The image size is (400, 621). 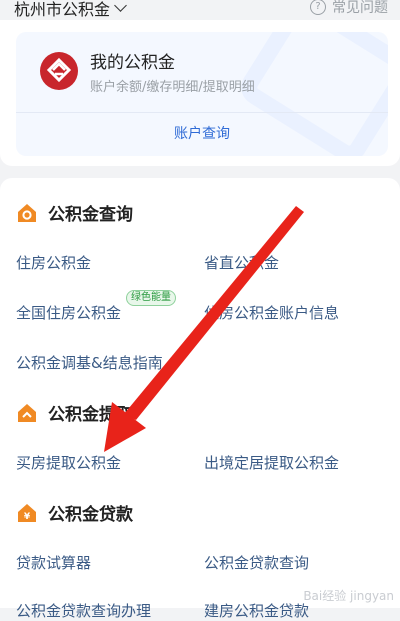 I want to click on fund-subtitle: 账户余额/缴存明细/提取明细, so click(x=172, y=87).